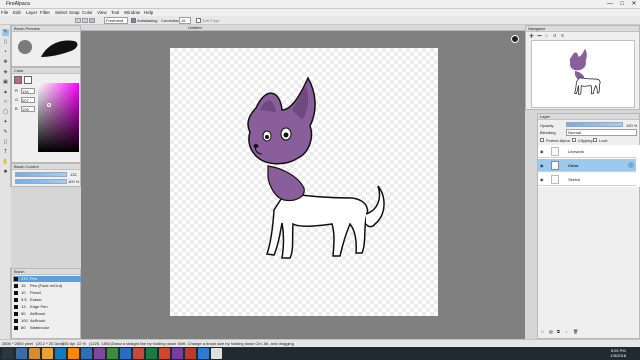 Image resolution: width=640 pixels, height=360 pixels. What do you see at coordinates (587, 179) in the screenshot?
I see `layer-row: ◉ Sketch` at bounding box center [587, 179].